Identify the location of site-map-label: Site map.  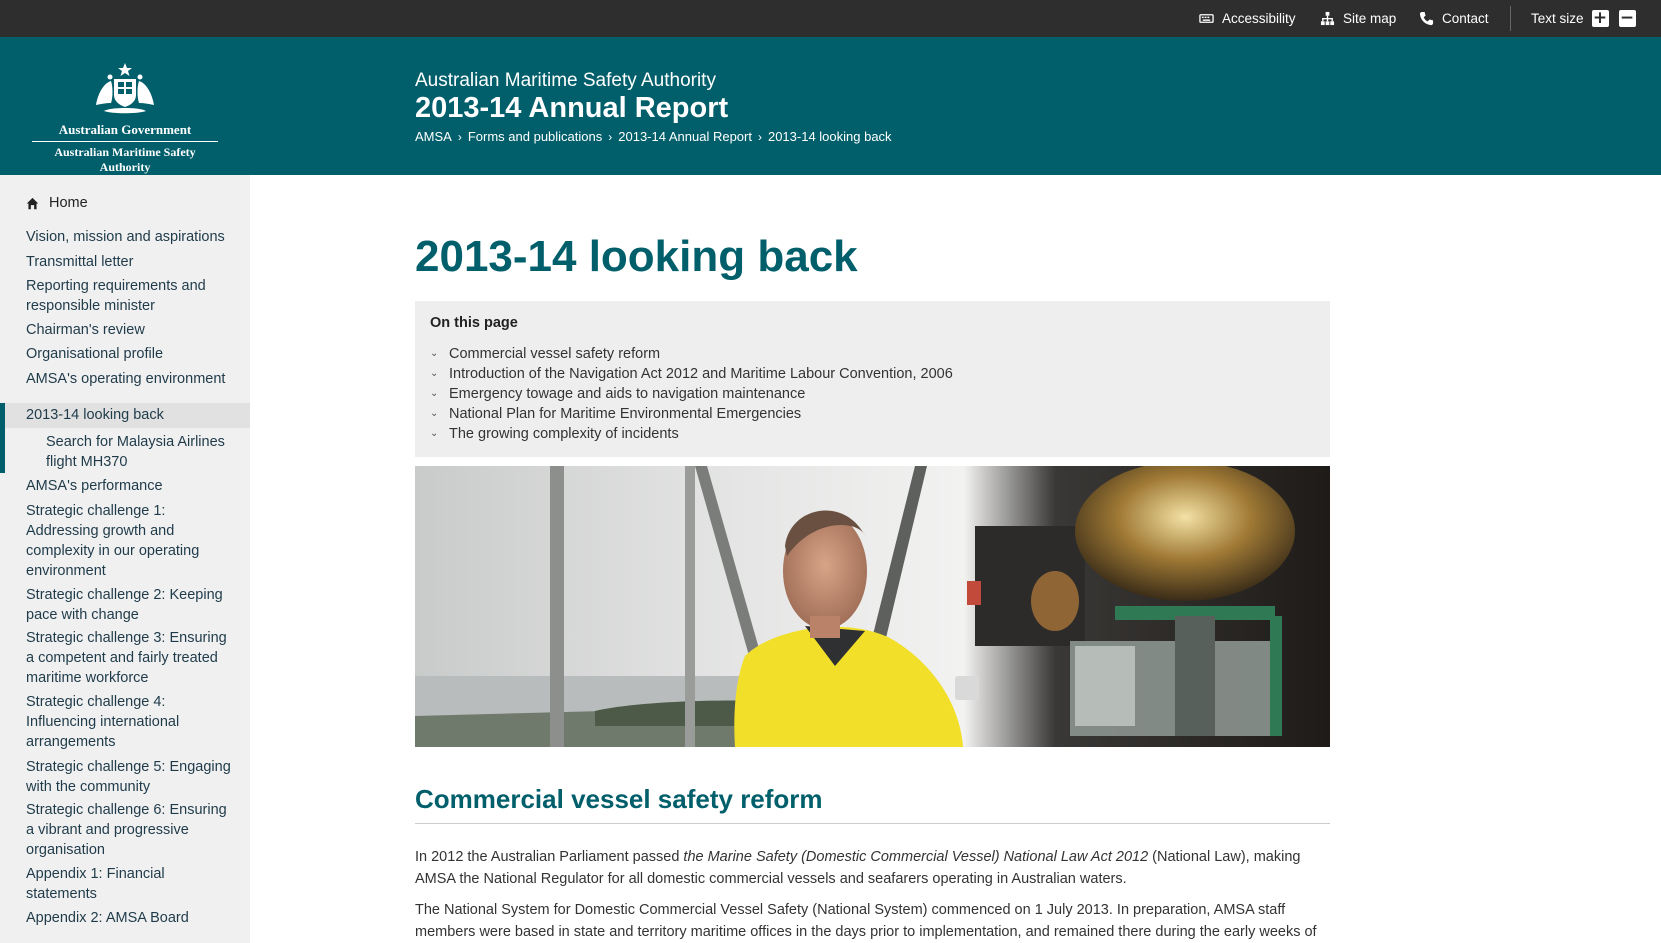
(1370, 18).